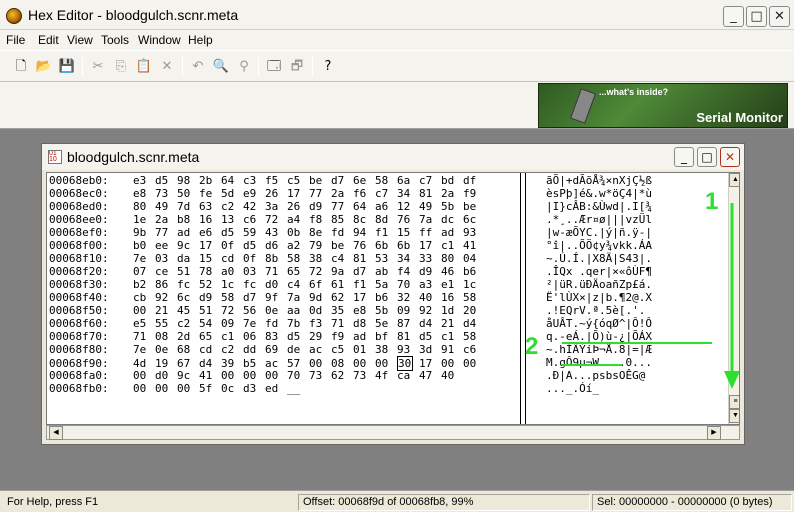 This screenshot has width=794, height=512. Describe the element at coordinates (408, 271) in the screenshot. I see `hex-byte: f4` at that location.